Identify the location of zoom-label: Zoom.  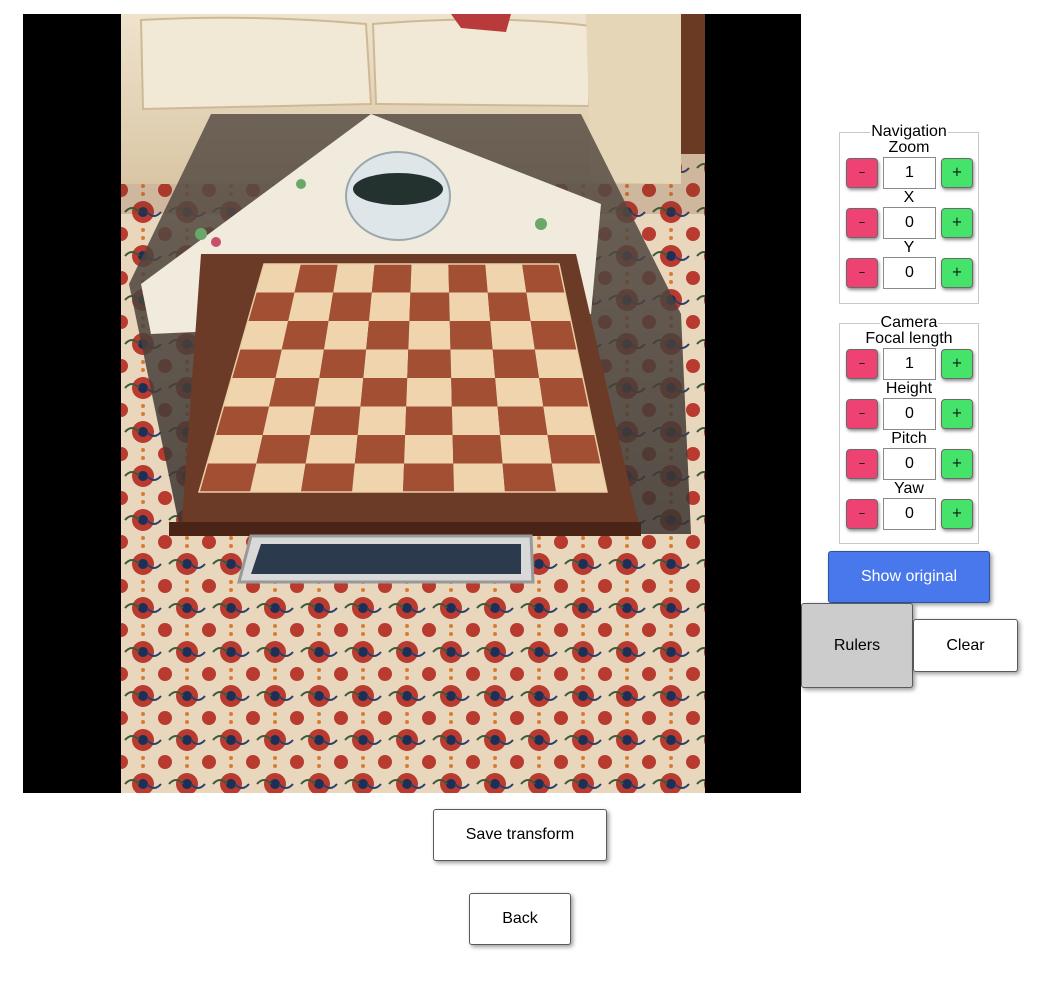
(909, 147).